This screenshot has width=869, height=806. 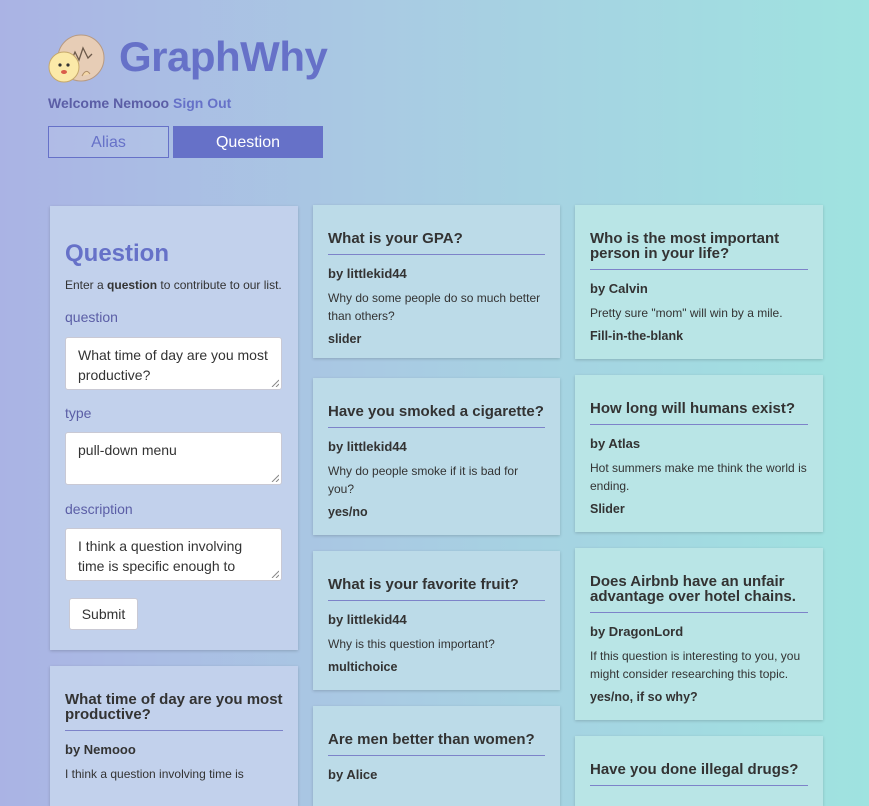 I want to click on author-name: DragonLord, so click(x=646, y=631).